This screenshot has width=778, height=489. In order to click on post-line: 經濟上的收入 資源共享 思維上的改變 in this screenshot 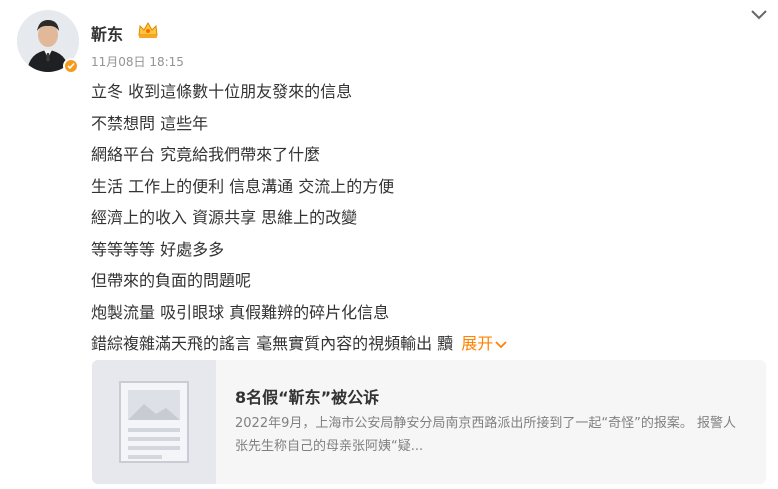, I will do `click(224, 217)`.